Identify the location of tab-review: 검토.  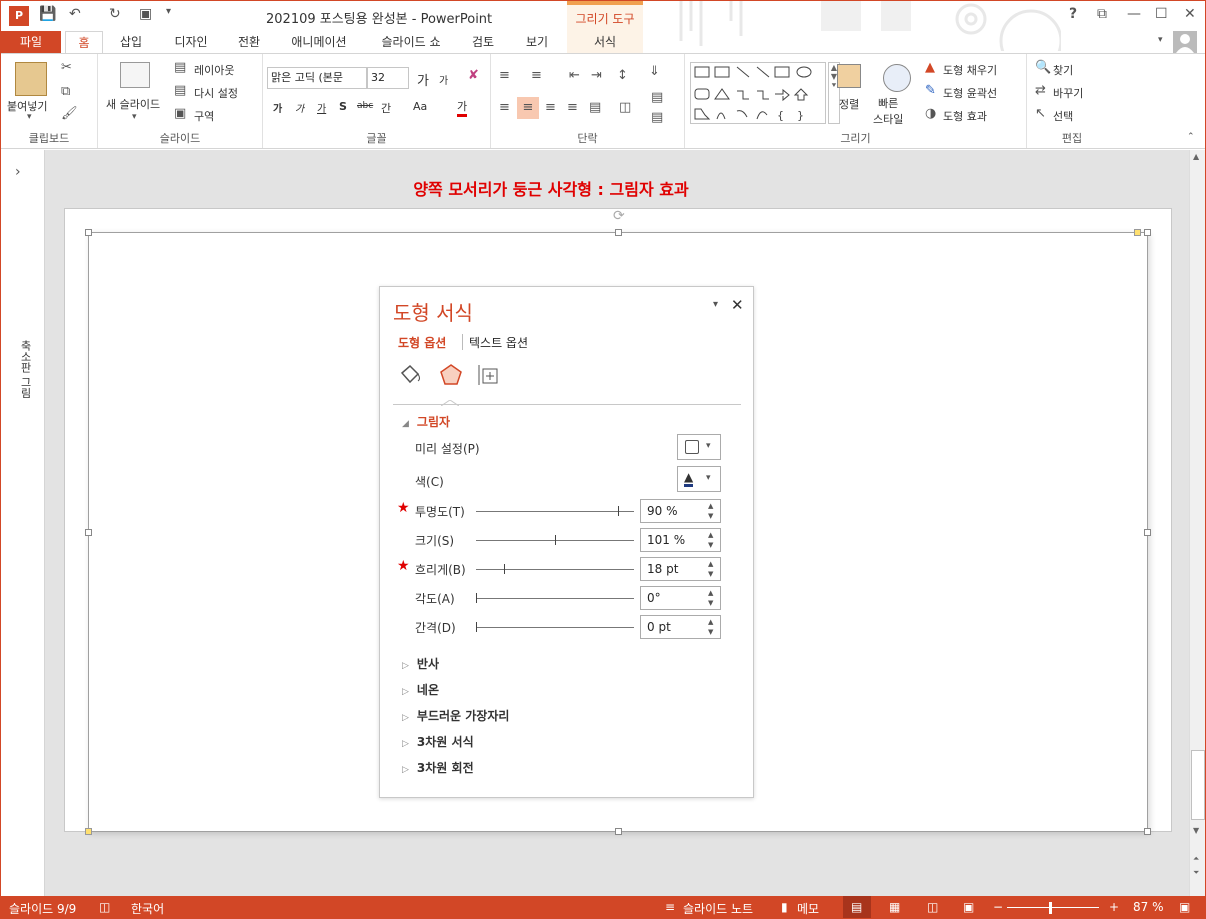
(483, 42).